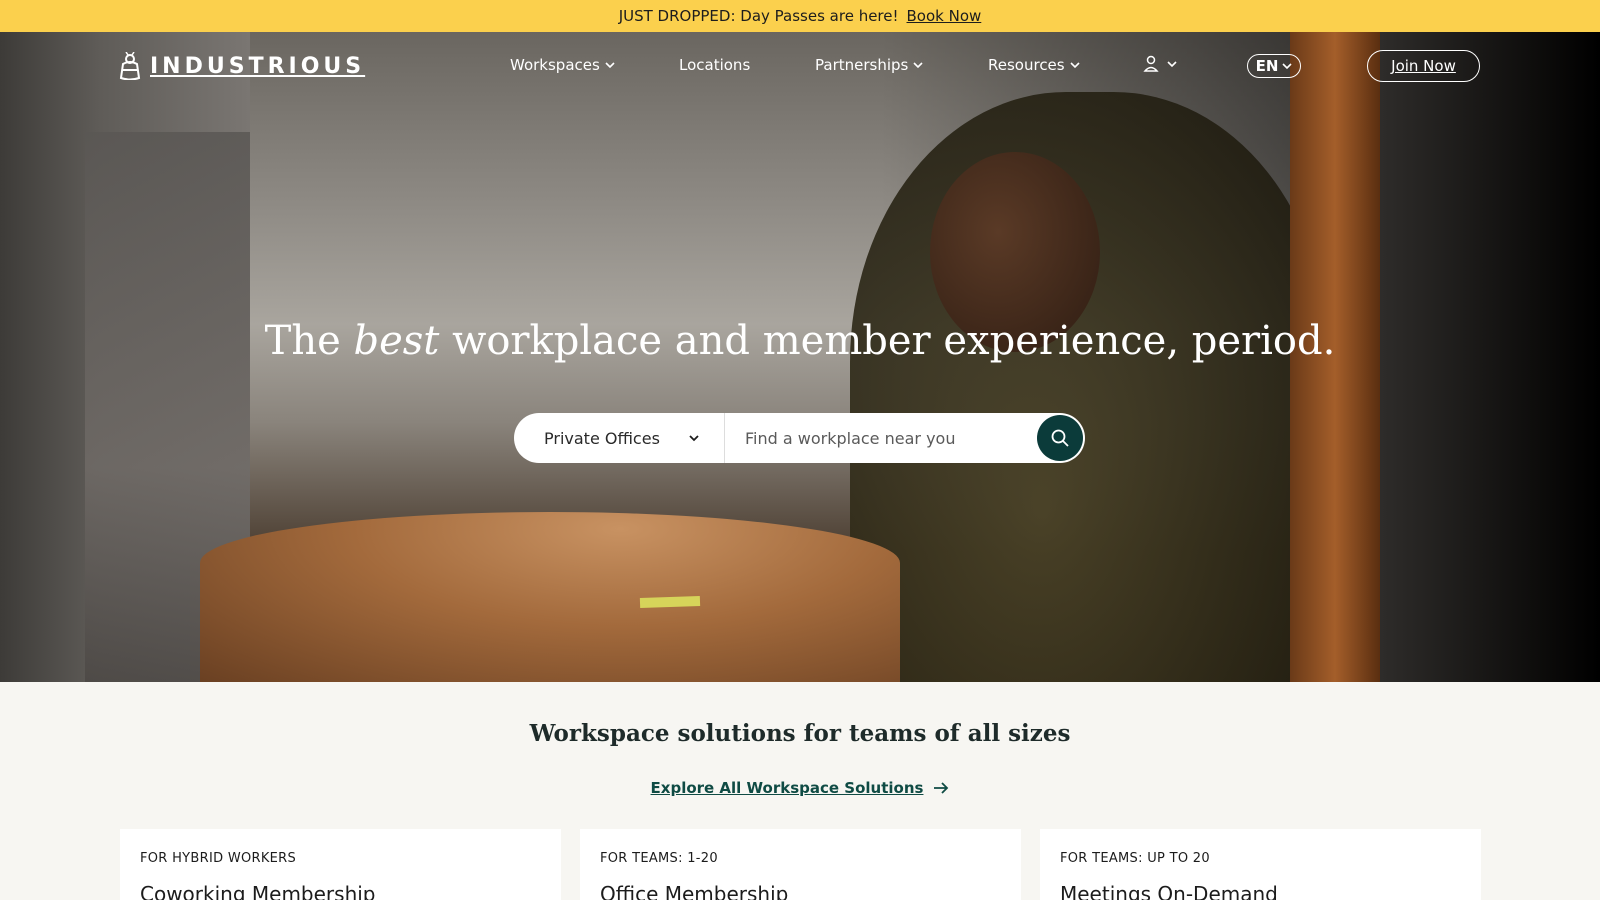 The width and height of the screenshot is (1600, 900). What do you see at coordinates (1423, 66) in the screenshot?
I see `join-now-button: Join Now` at bounding box center [1423, 66].